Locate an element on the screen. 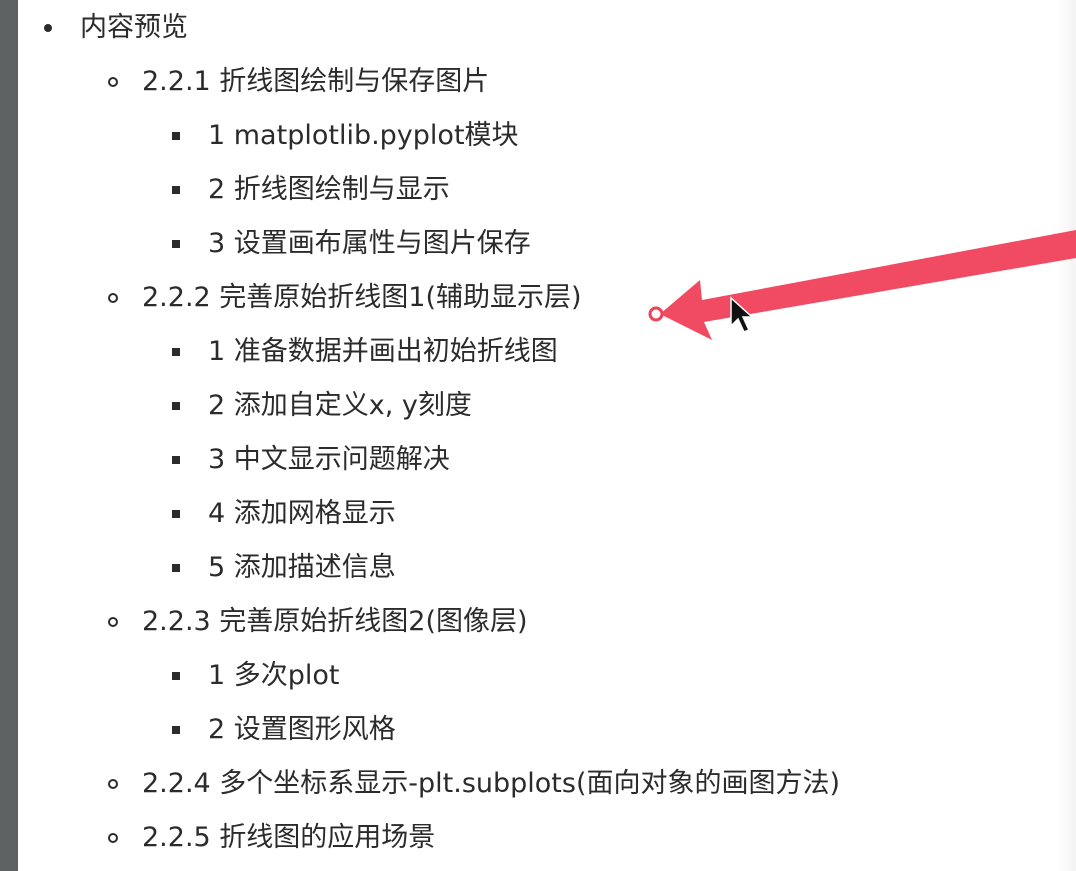 Image resolution: width=1076 pixels, height=871 pixels. list-item-text: 1 准备数据并画出初始折线图 is located at coordinates (383, 351).